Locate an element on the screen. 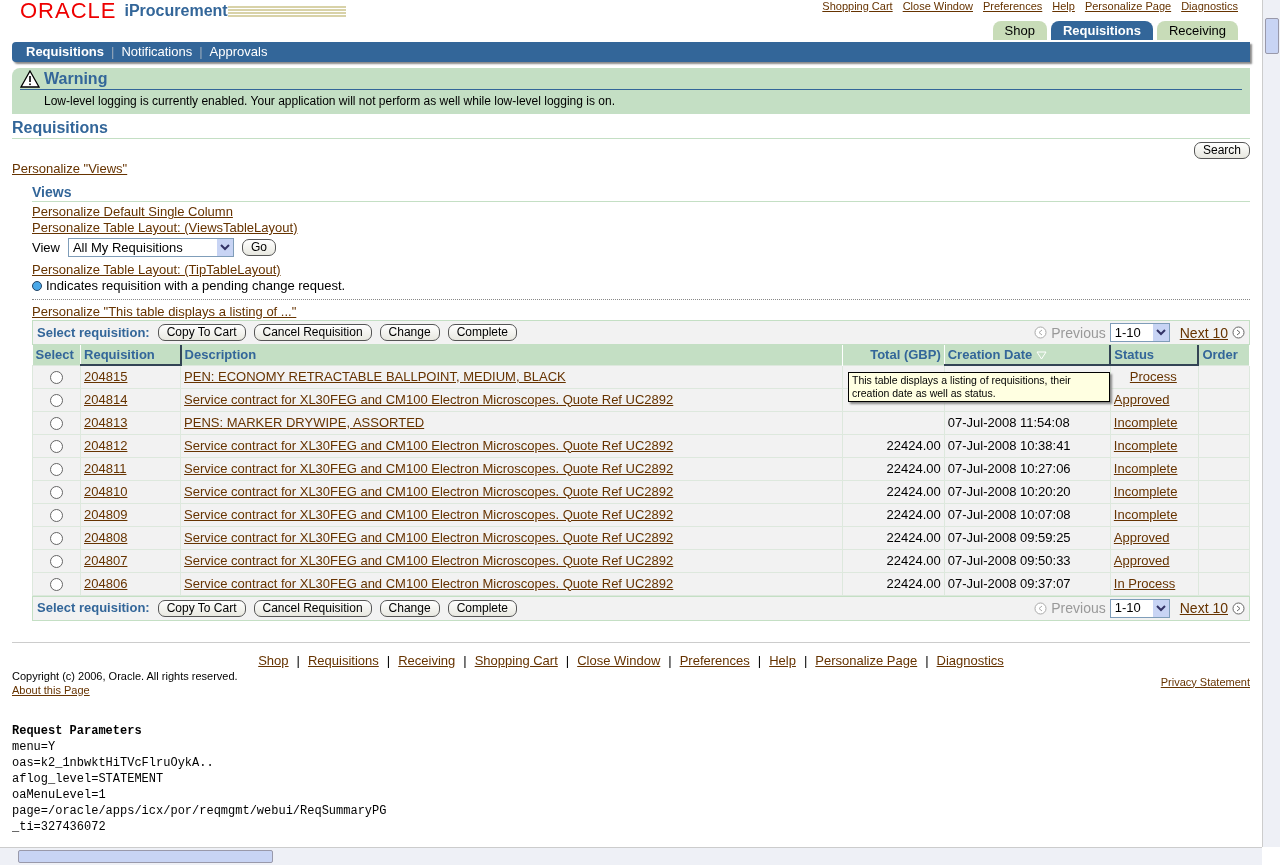 Image resolution: width=1280 pixels, height=865 pixels. horizontal-scrollbar is located at coordinates (631, 856).